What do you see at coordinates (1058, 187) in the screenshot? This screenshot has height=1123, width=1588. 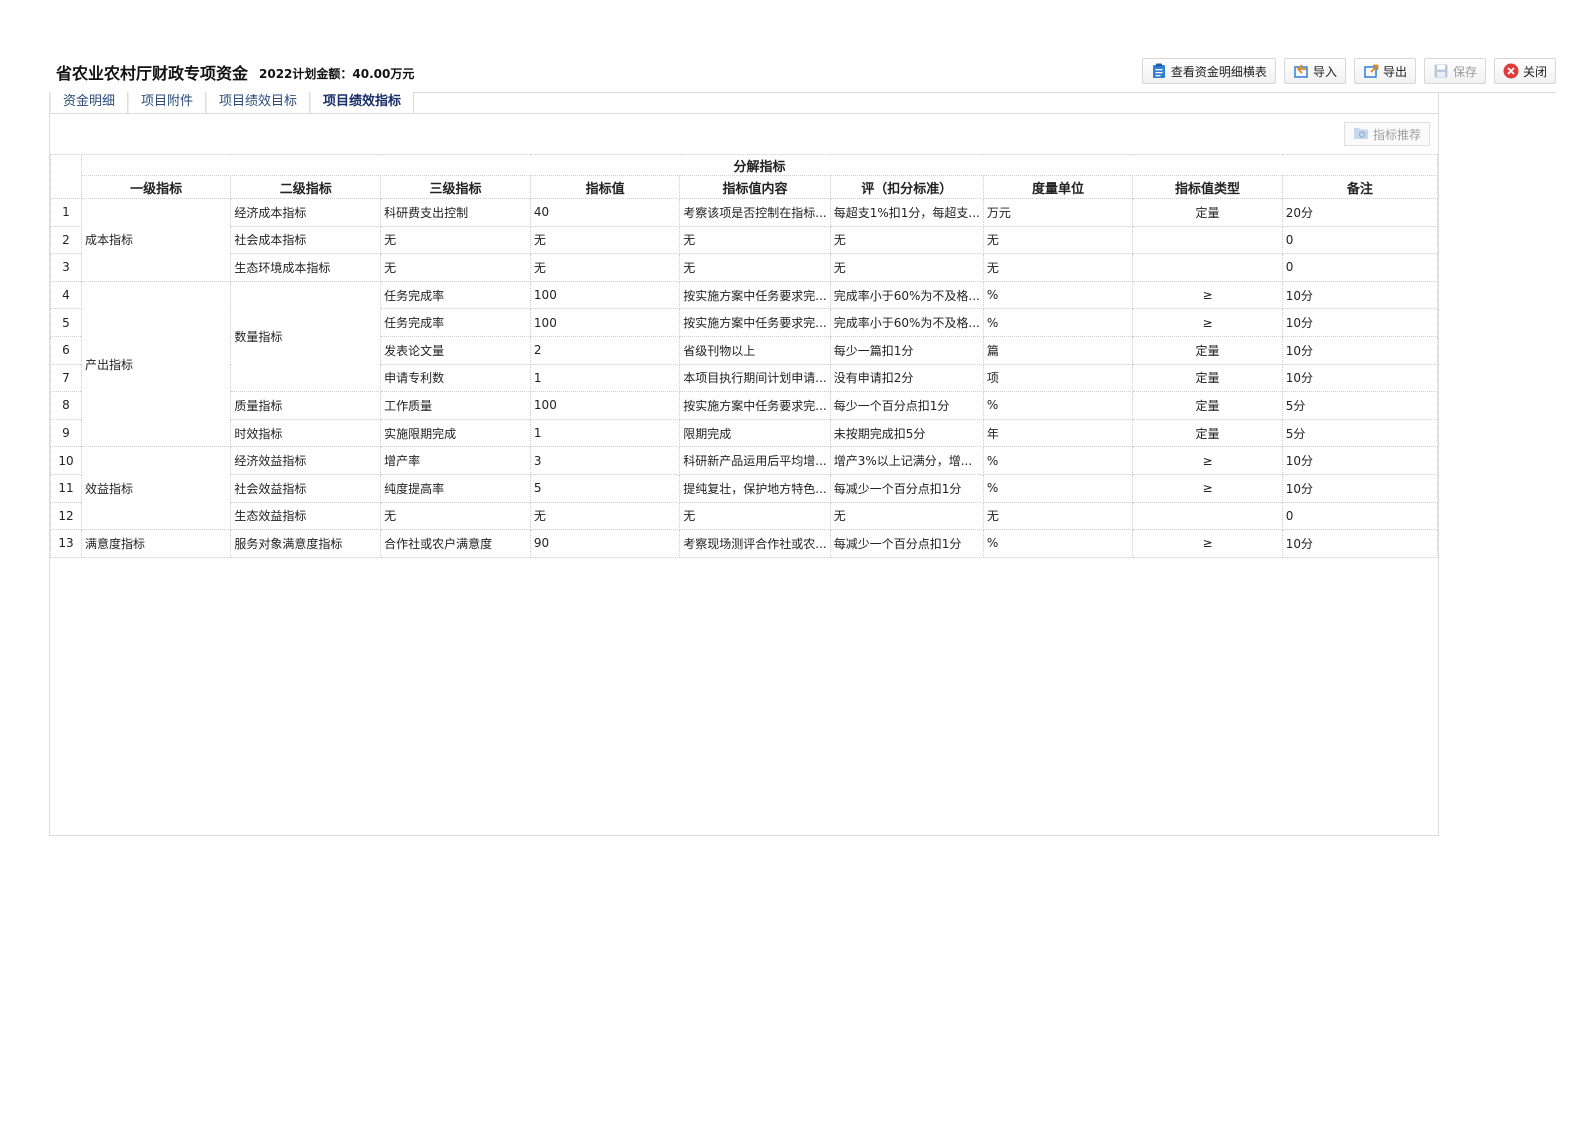 I see `column-header: 度量单位` at bounding box center [1058, 187].